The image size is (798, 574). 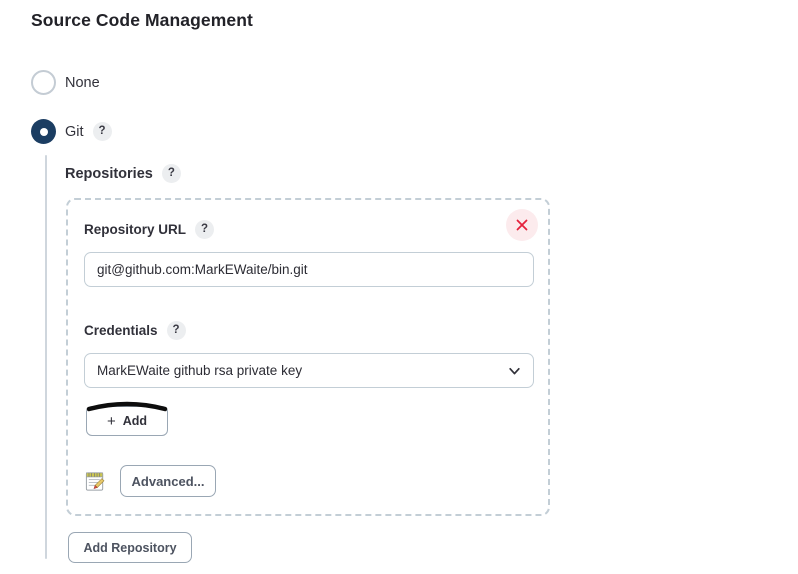 I want to click on scm-option-none-label: None, so click(x=82, y=82).